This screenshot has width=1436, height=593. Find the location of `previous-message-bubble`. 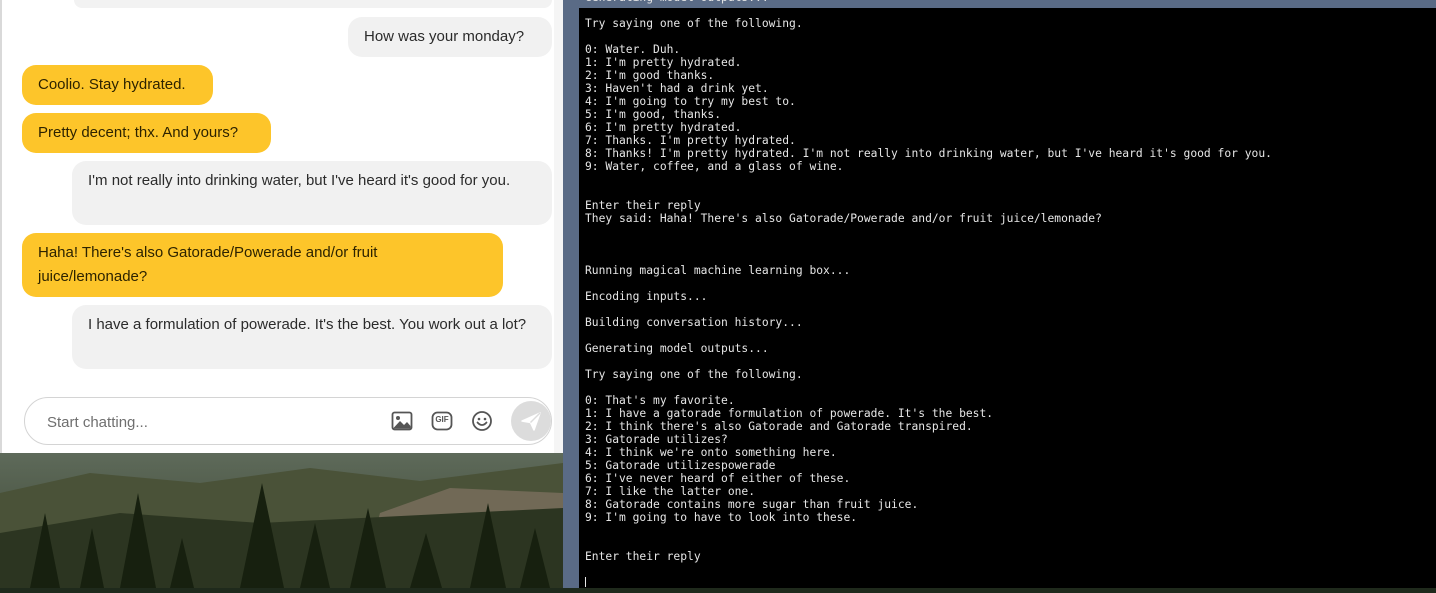

previous-message-bubble is located at coordinates (313, 4).